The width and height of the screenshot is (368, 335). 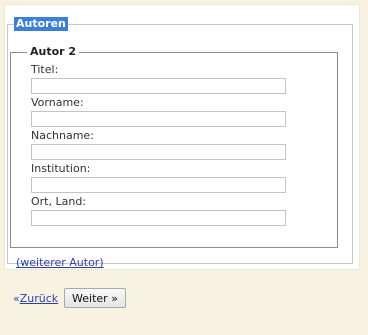 What do you see at coordinates (158, 152) in the screenshot?
I see `last-name-input` at bounding box center [158, 152].